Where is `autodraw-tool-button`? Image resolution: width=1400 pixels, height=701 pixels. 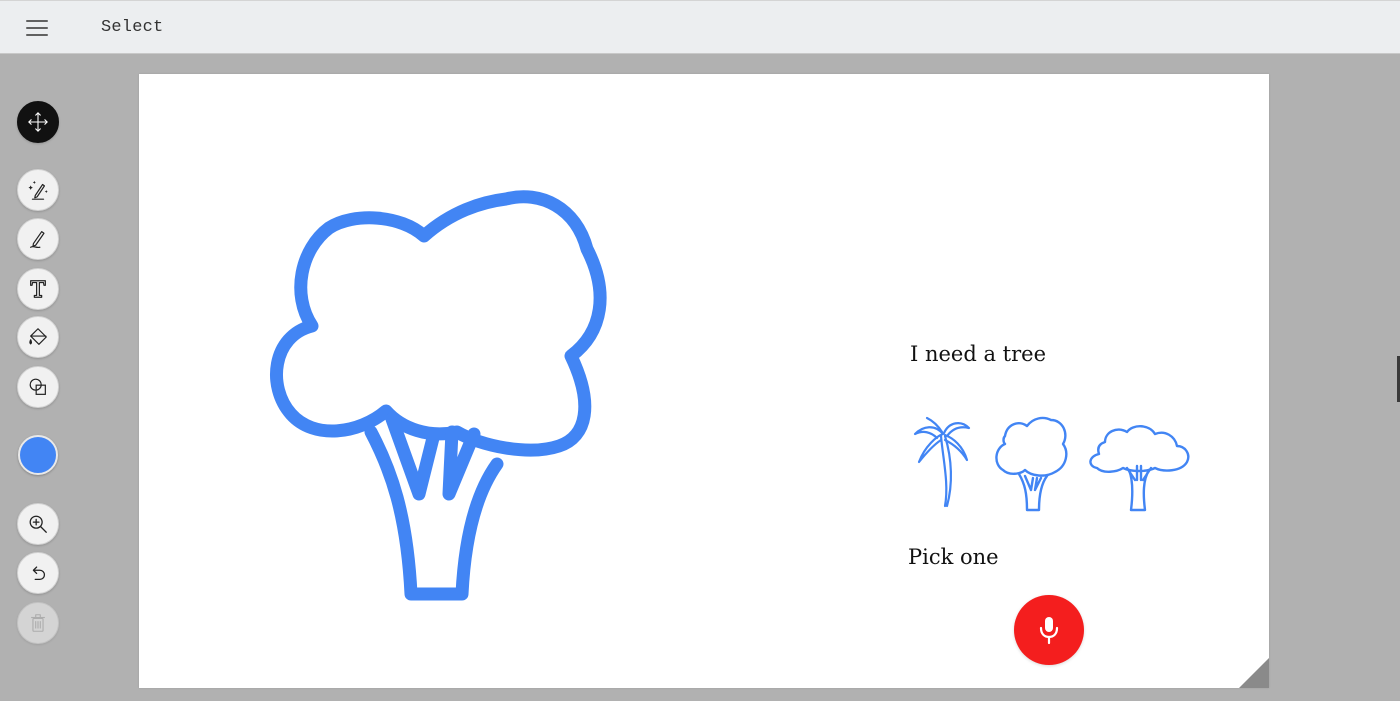
autodraw-tool-button is located at coordinates (38, 190).